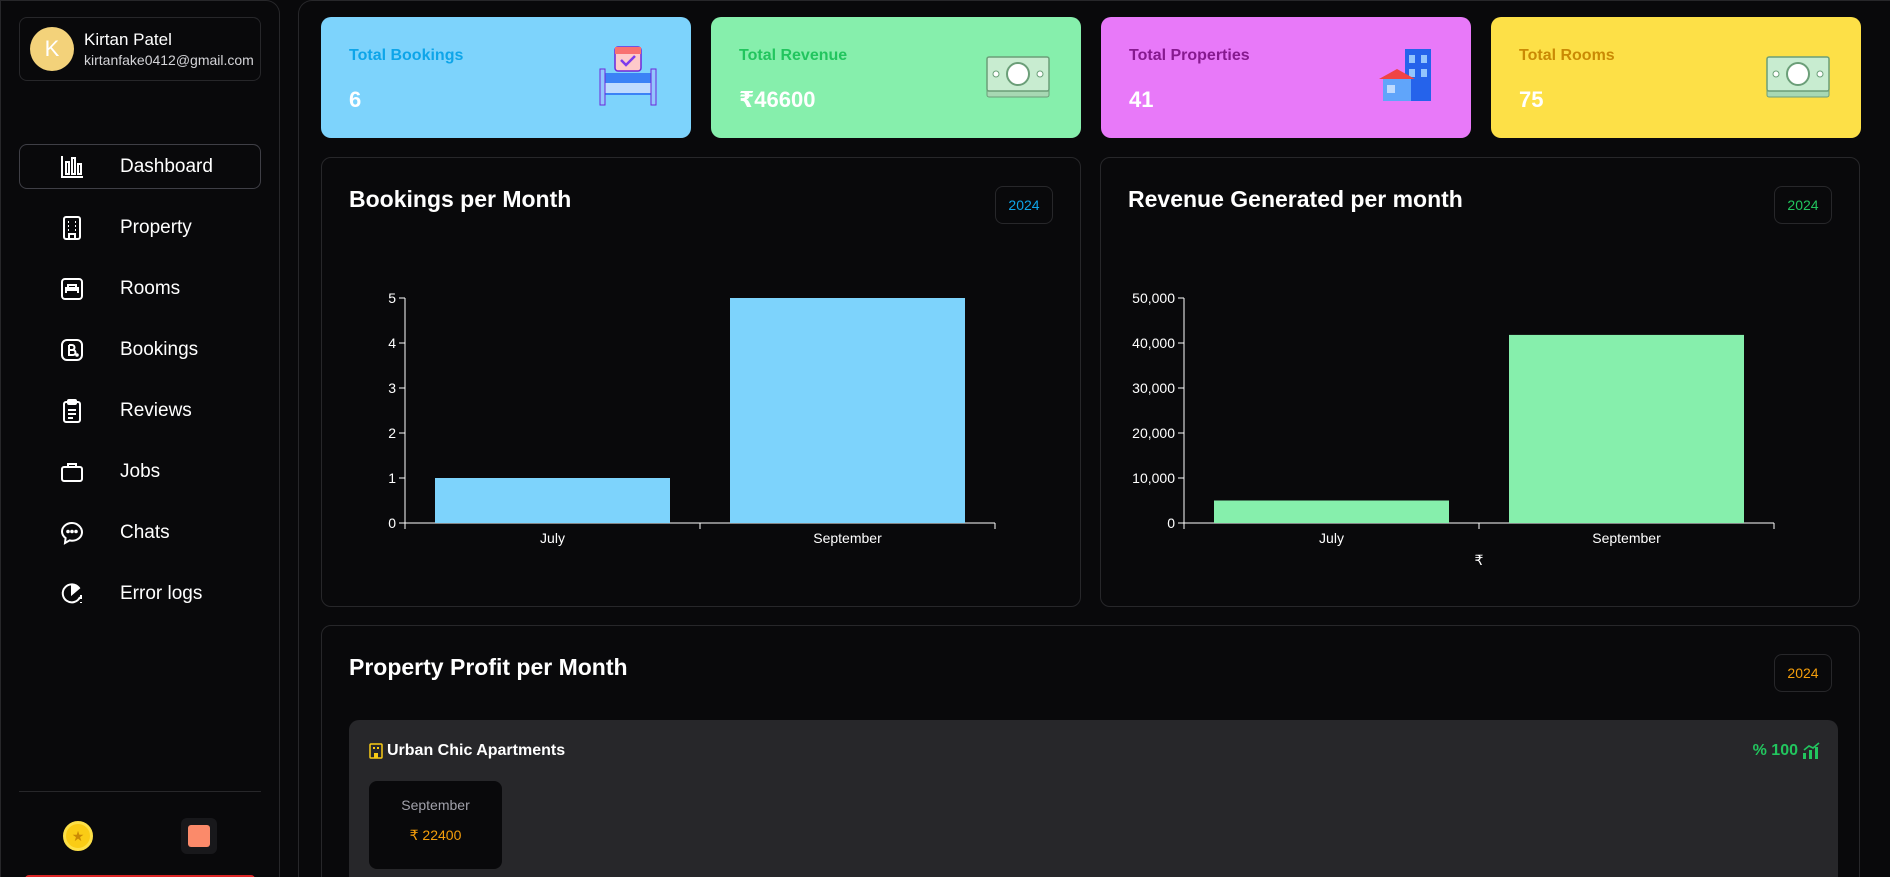  I want to click on y-tick-label: 20,000, so click(1153, 433).